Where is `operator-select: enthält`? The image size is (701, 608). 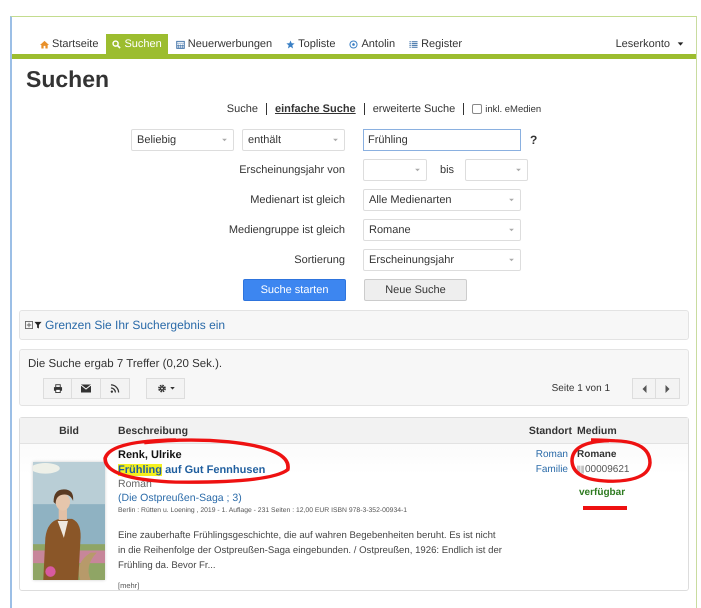 operator-select: enthält is located at coordinates (293, 140).